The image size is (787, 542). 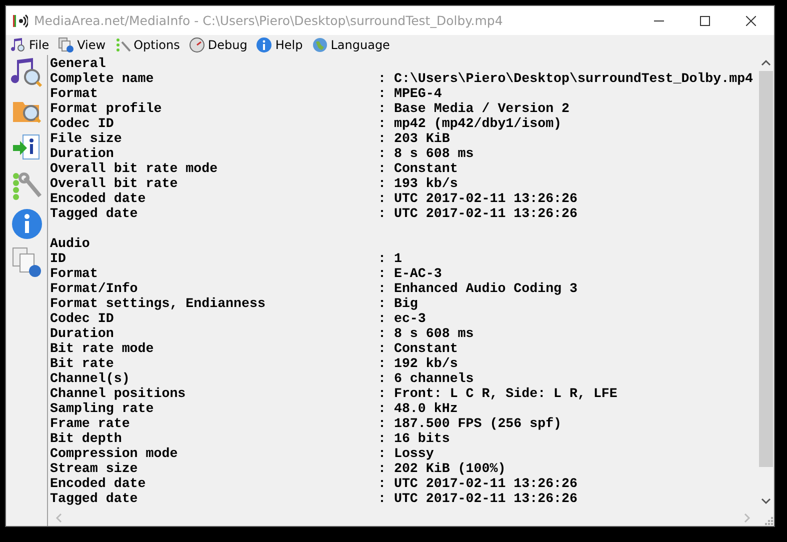 I want to click on field-value: : Base Media / Version 2, so click(x=474, y=108).